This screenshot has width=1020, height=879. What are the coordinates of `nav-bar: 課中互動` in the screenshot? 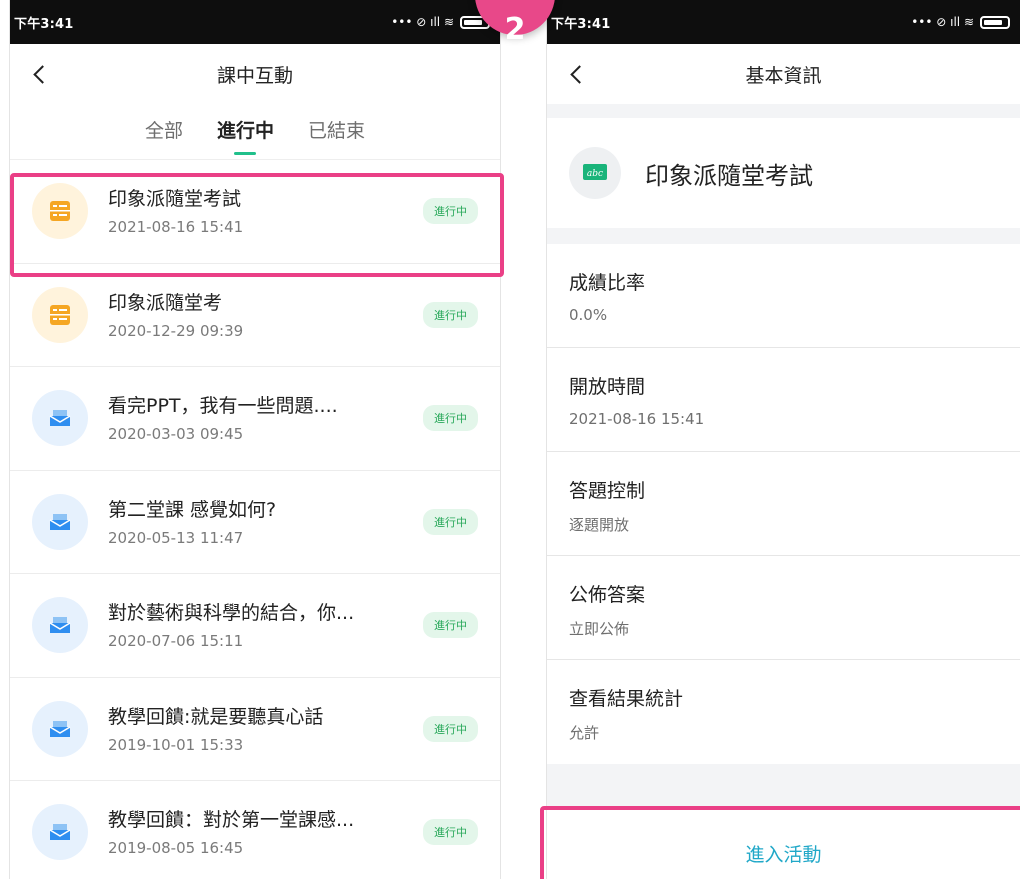 It's located at (255, 74).